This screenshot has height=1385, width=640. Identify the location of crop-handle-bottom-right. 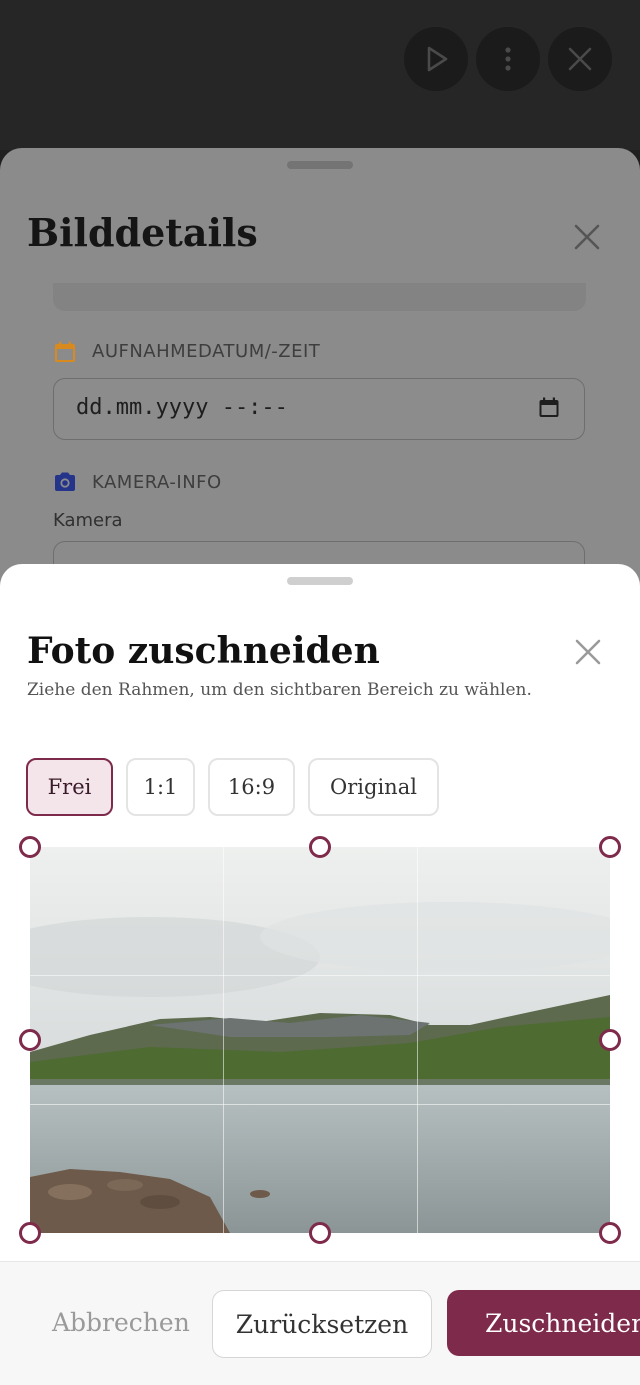
(610, 1233).